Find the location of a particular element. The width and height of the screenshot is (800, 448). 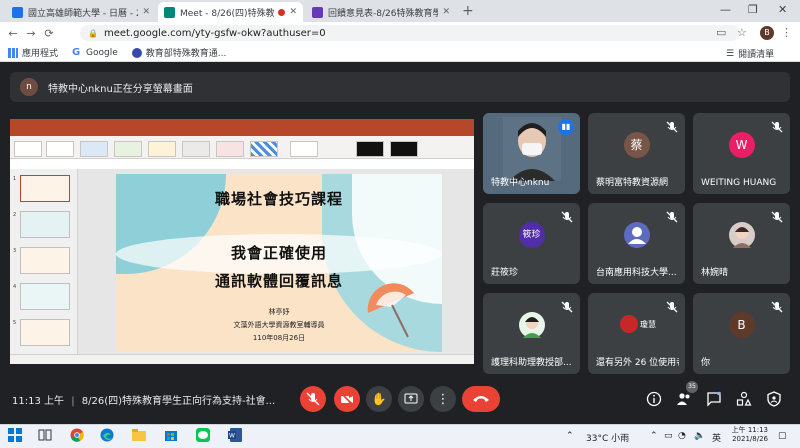

participant-avatar-label: 瓊慧 is located at coordinates (648, 324).